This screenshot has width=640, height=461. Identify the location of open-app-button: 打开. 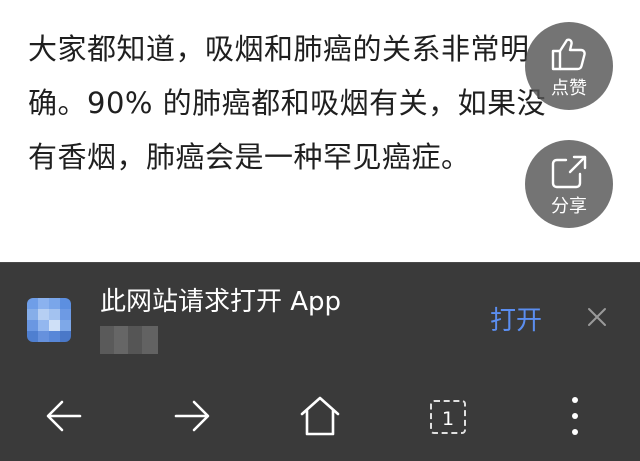
(516, 318).